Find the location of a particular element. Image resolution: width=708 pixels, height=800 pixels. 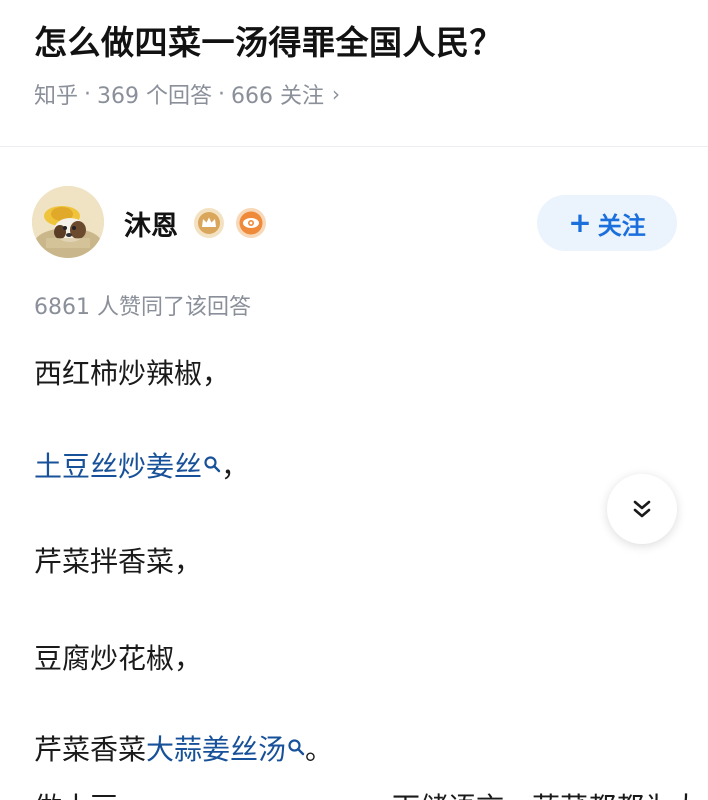

avatar is located at coordinates (68, 222).